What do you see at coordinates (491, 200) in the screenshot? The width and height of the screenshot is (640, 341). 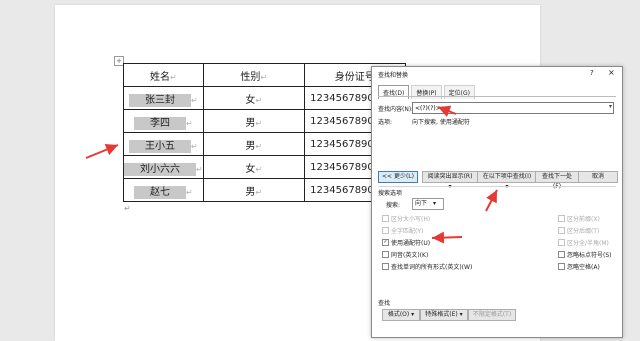 I see `arrow-to-find-in-button` at bounding box center [491, 200].